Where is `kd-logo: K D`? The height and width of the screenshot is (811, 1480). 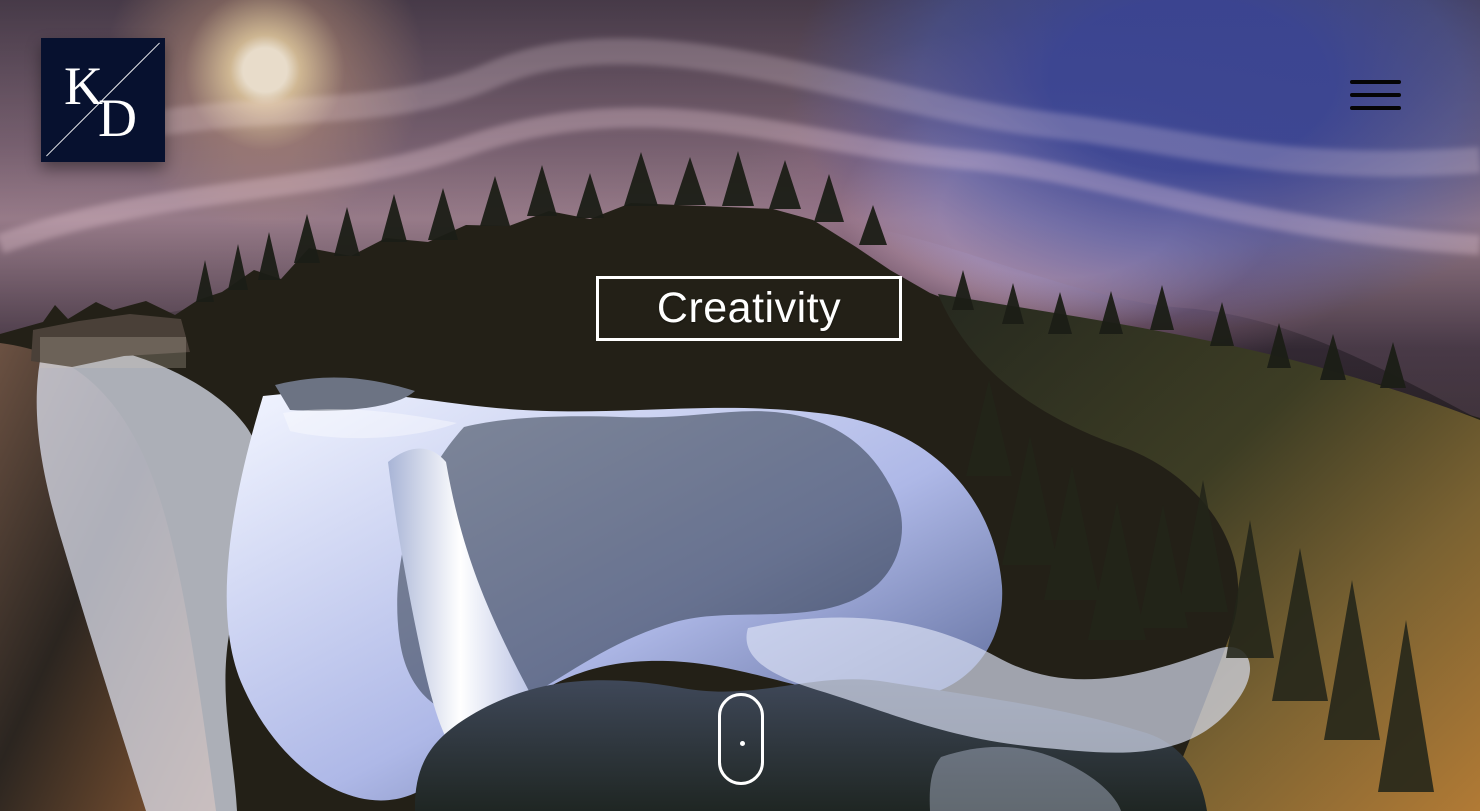 kd-logo: K D is located at coordinates (103, 100).